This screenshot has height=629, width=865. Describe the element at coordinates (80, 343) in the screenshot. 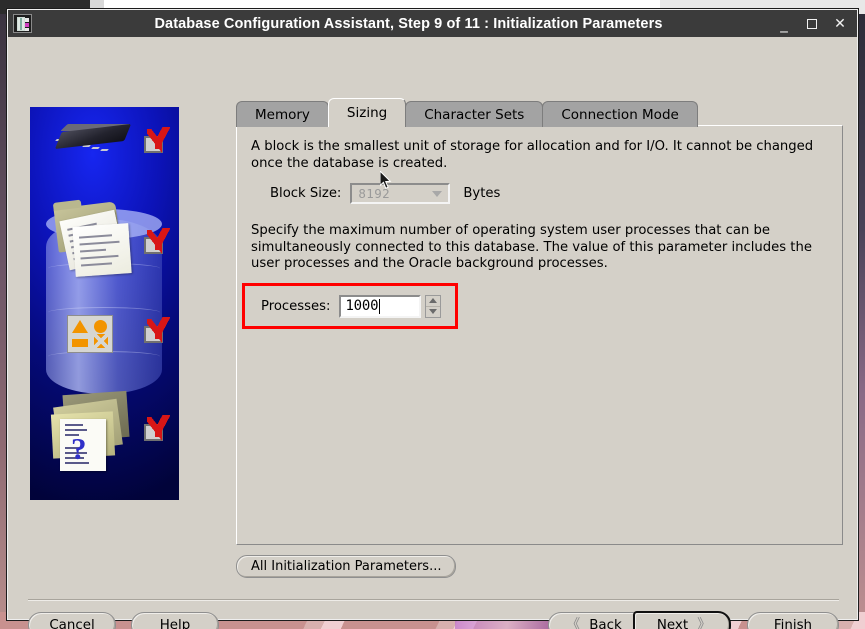

I see `bar-shape` at that location.